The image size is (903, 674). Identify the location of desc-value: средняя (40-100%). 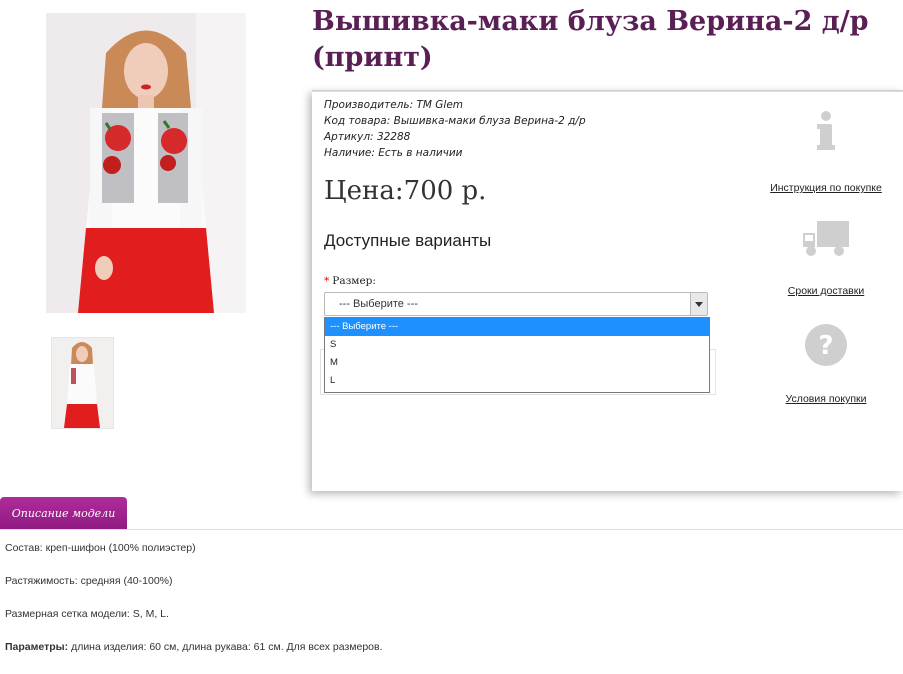
(126, 581).